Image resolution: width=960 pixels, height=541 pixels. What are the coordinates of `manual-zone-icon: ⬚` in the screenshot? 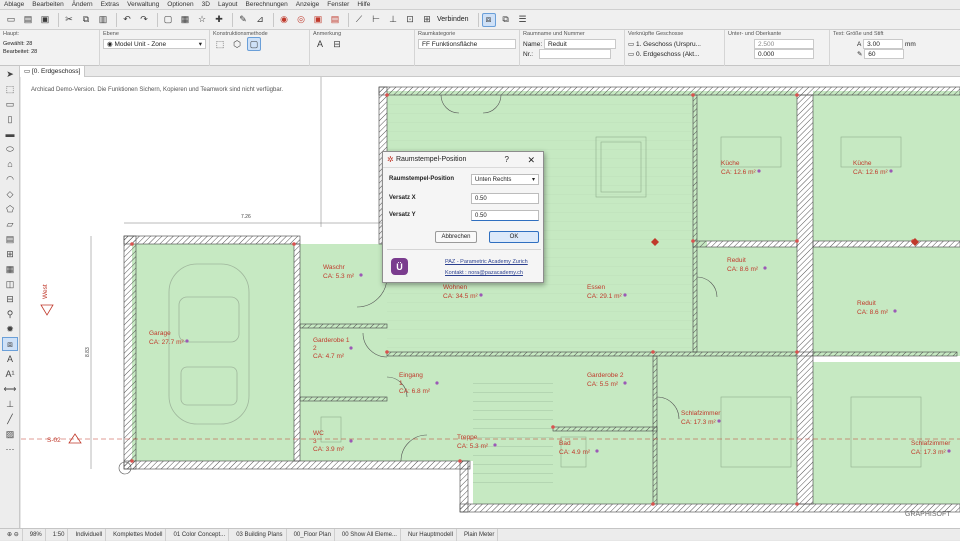 It's located at (220, 44).